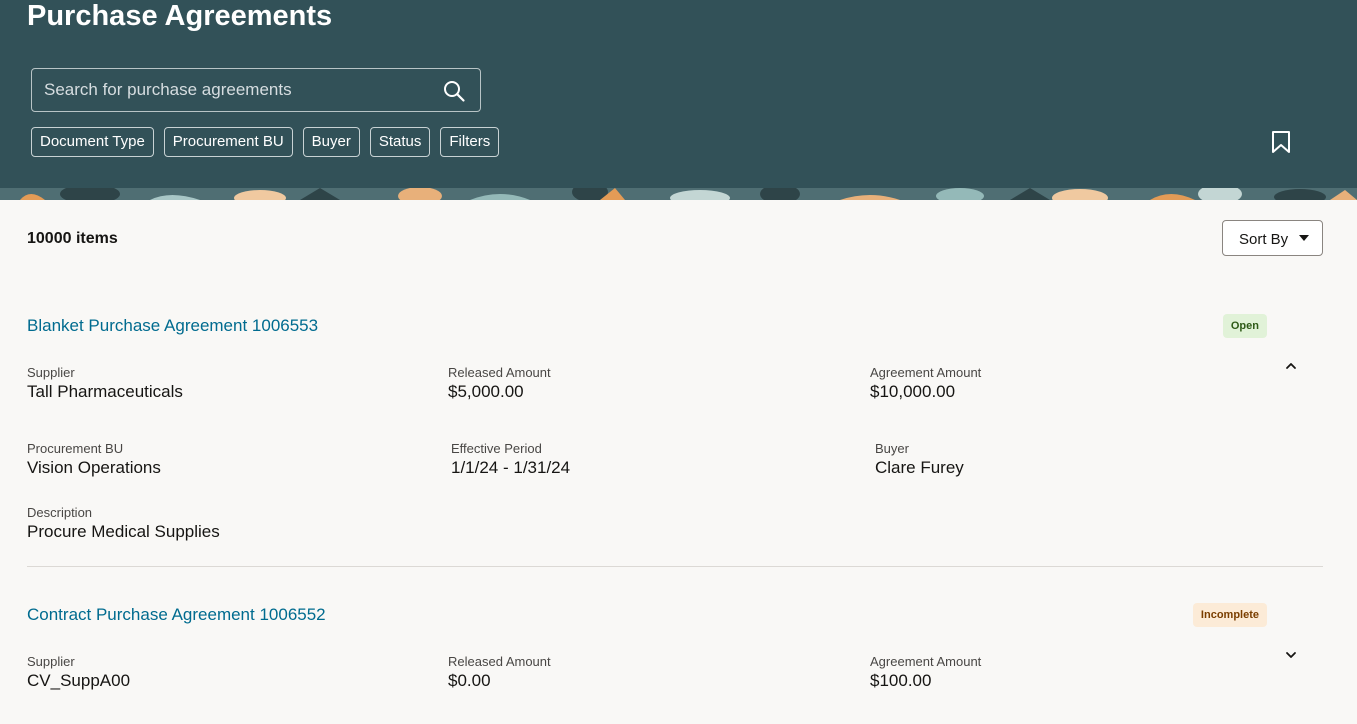 The image size is (1357, 724). I want to click on agreement-amount-field: Agreement Amount $10,000.00, so click(925, 384).